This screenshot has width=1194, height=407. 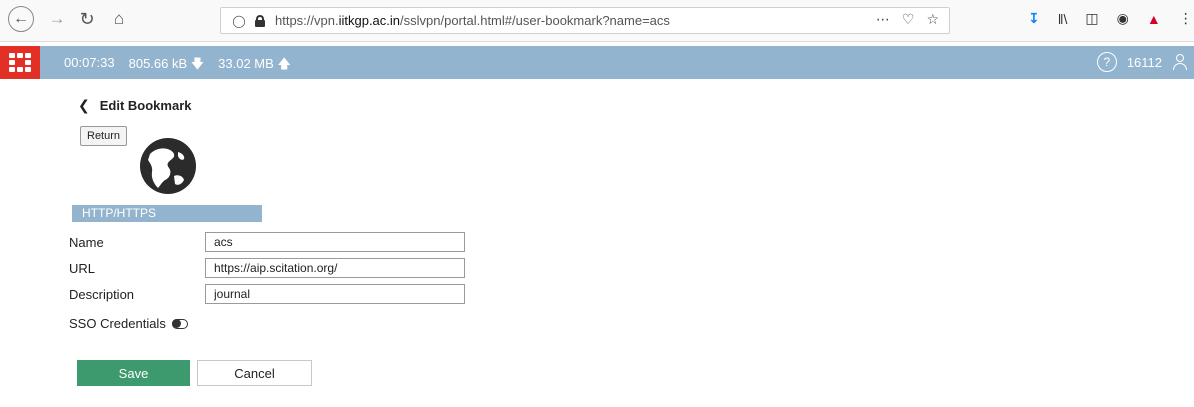 I want to click on chevron-left-icon: ❮, so click(x=84, y=105).